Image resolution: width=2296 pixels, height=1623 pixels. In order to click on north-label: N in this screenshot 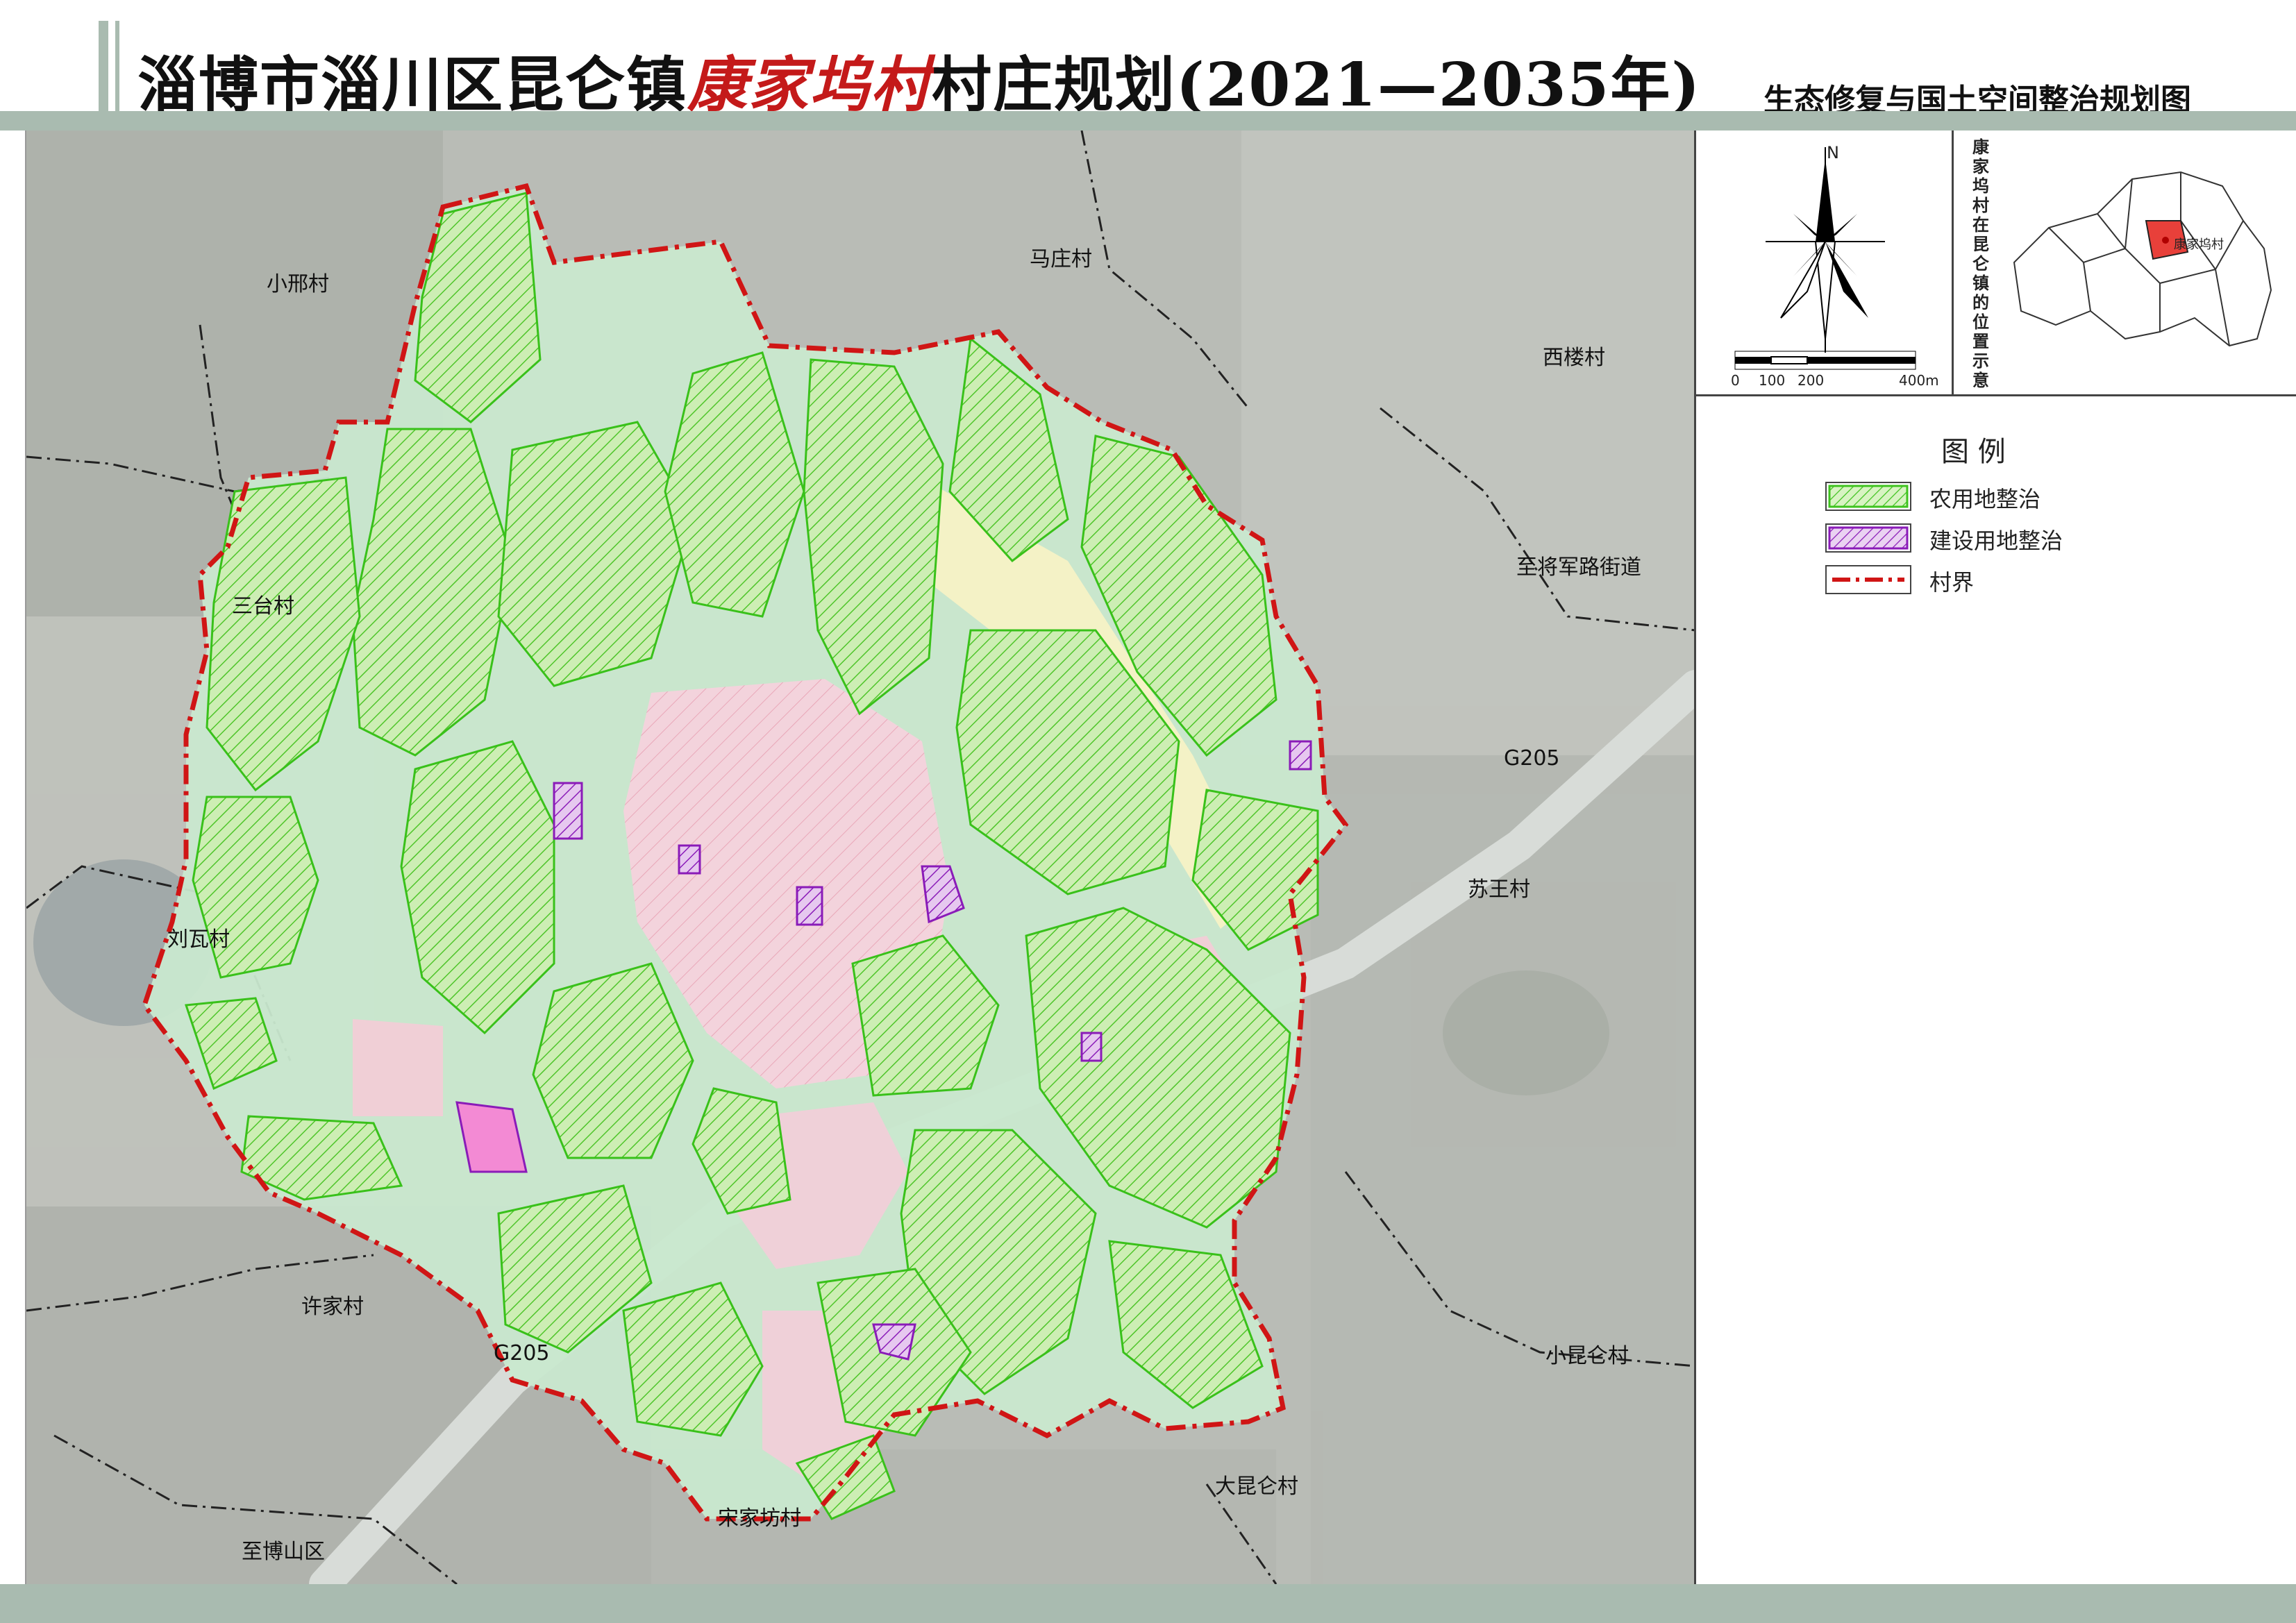, I will do `click(1833, 152)`.